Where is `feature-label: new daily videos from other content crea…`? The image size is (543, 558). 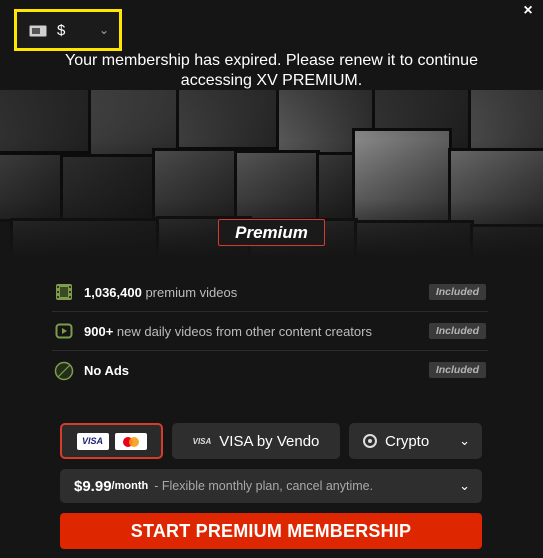 feature-label: new daily videos from other content crea… is located at coordinates (242, 331).